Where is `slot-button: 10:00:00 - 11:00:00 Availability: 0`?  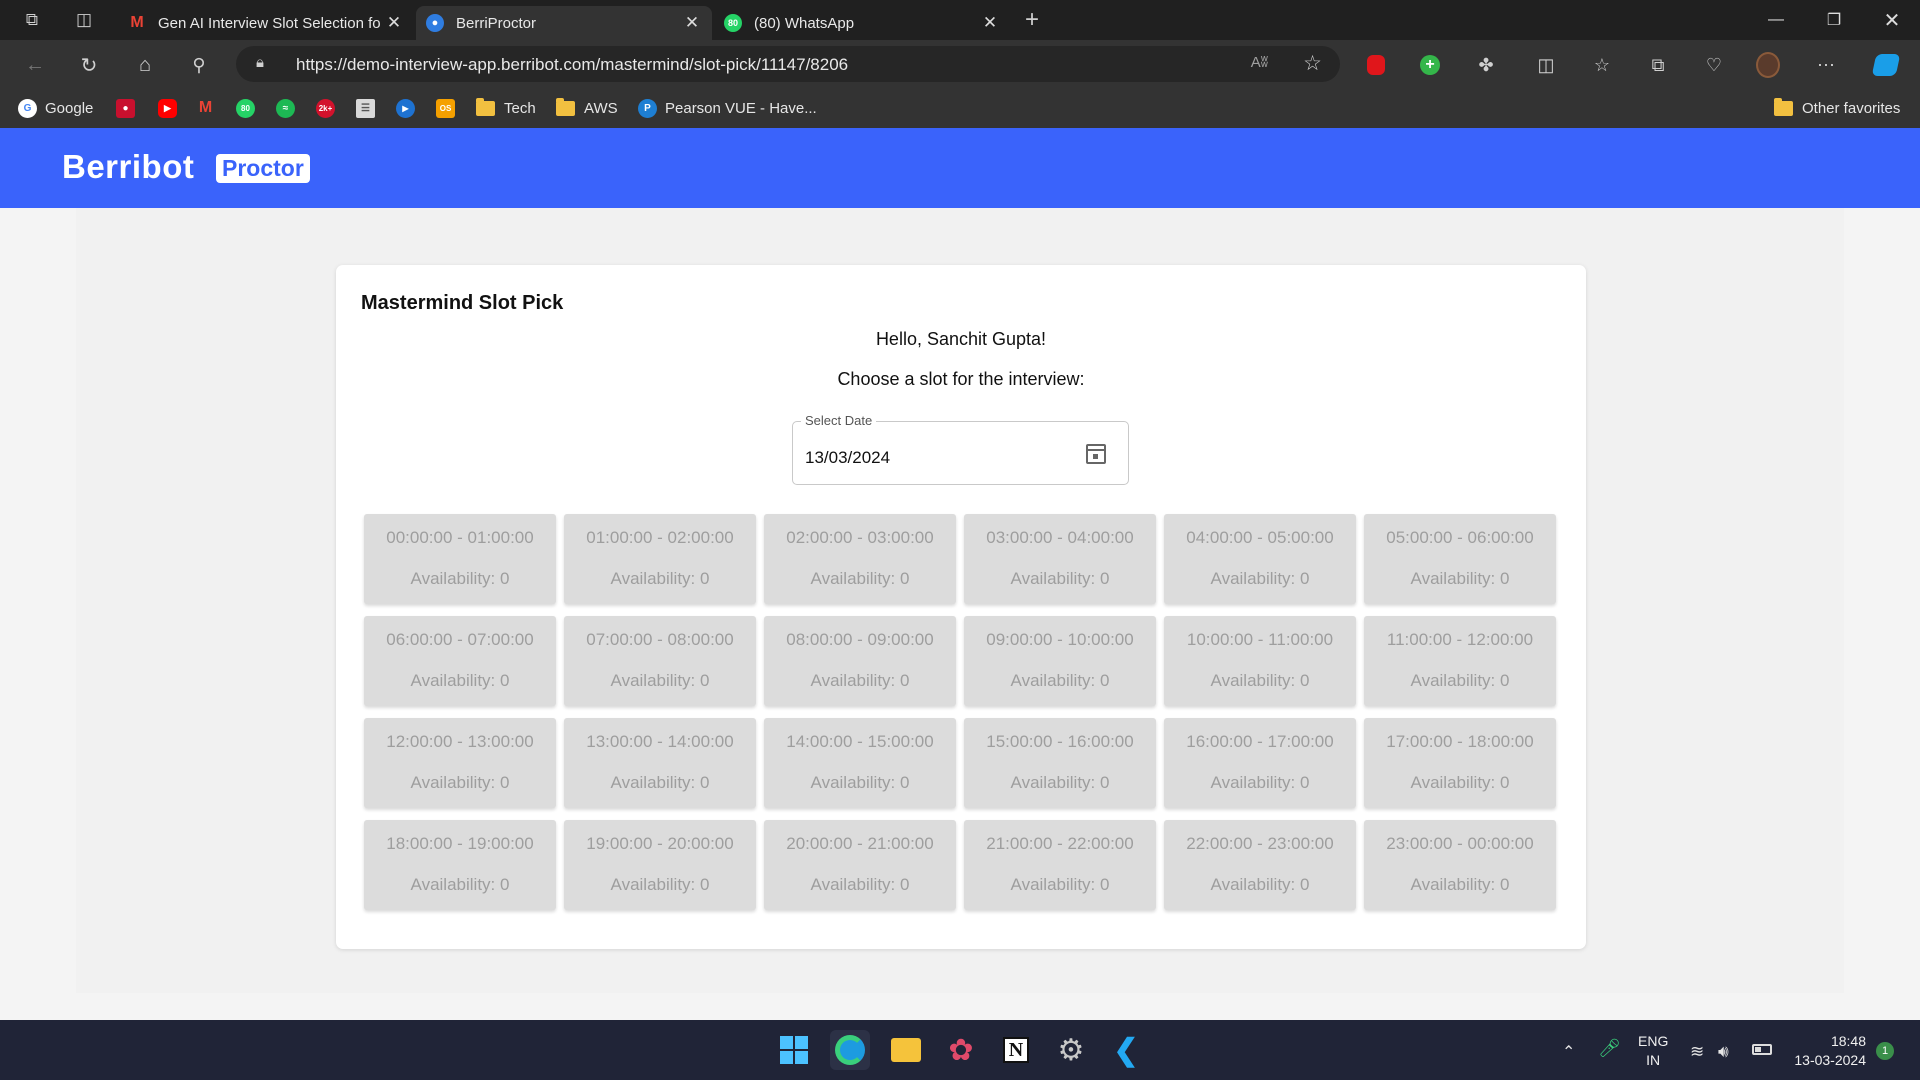
slot-button: 10:00:00 - 11:00:00 Availability: 0 is located at coordinates (1260, 661).